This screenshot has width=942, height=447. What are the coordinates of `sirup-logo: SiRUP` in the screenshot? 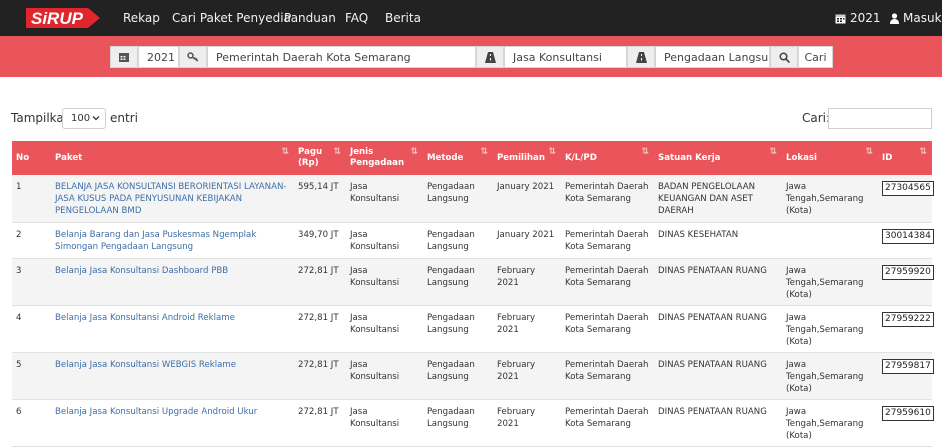 It's located at (64, 18).